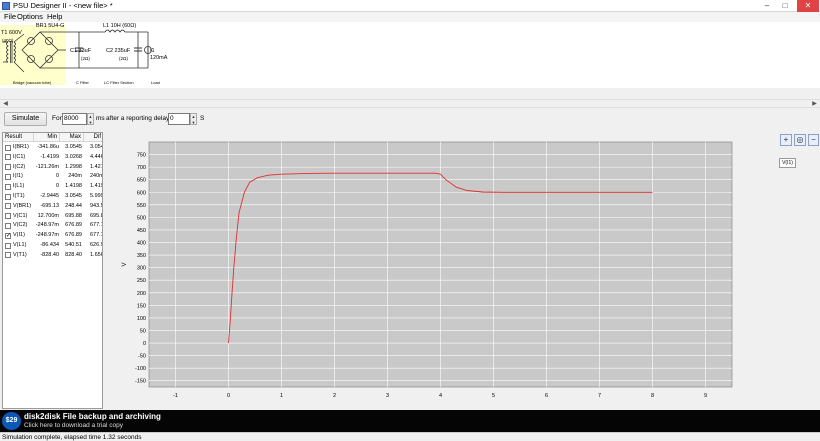  What do you see at coordinates (8, 235) in the screenshot?
I see `result-checkbox: ✓` at bounding box center [8, 235].